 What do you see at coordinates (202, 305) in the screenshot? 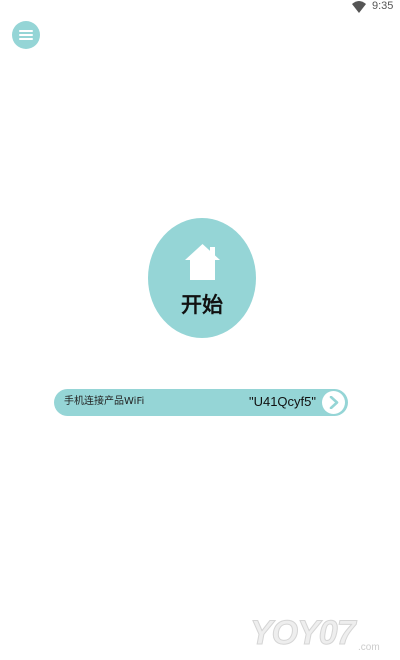
I see `start-label: 开始` at bounding box center [202, 305].